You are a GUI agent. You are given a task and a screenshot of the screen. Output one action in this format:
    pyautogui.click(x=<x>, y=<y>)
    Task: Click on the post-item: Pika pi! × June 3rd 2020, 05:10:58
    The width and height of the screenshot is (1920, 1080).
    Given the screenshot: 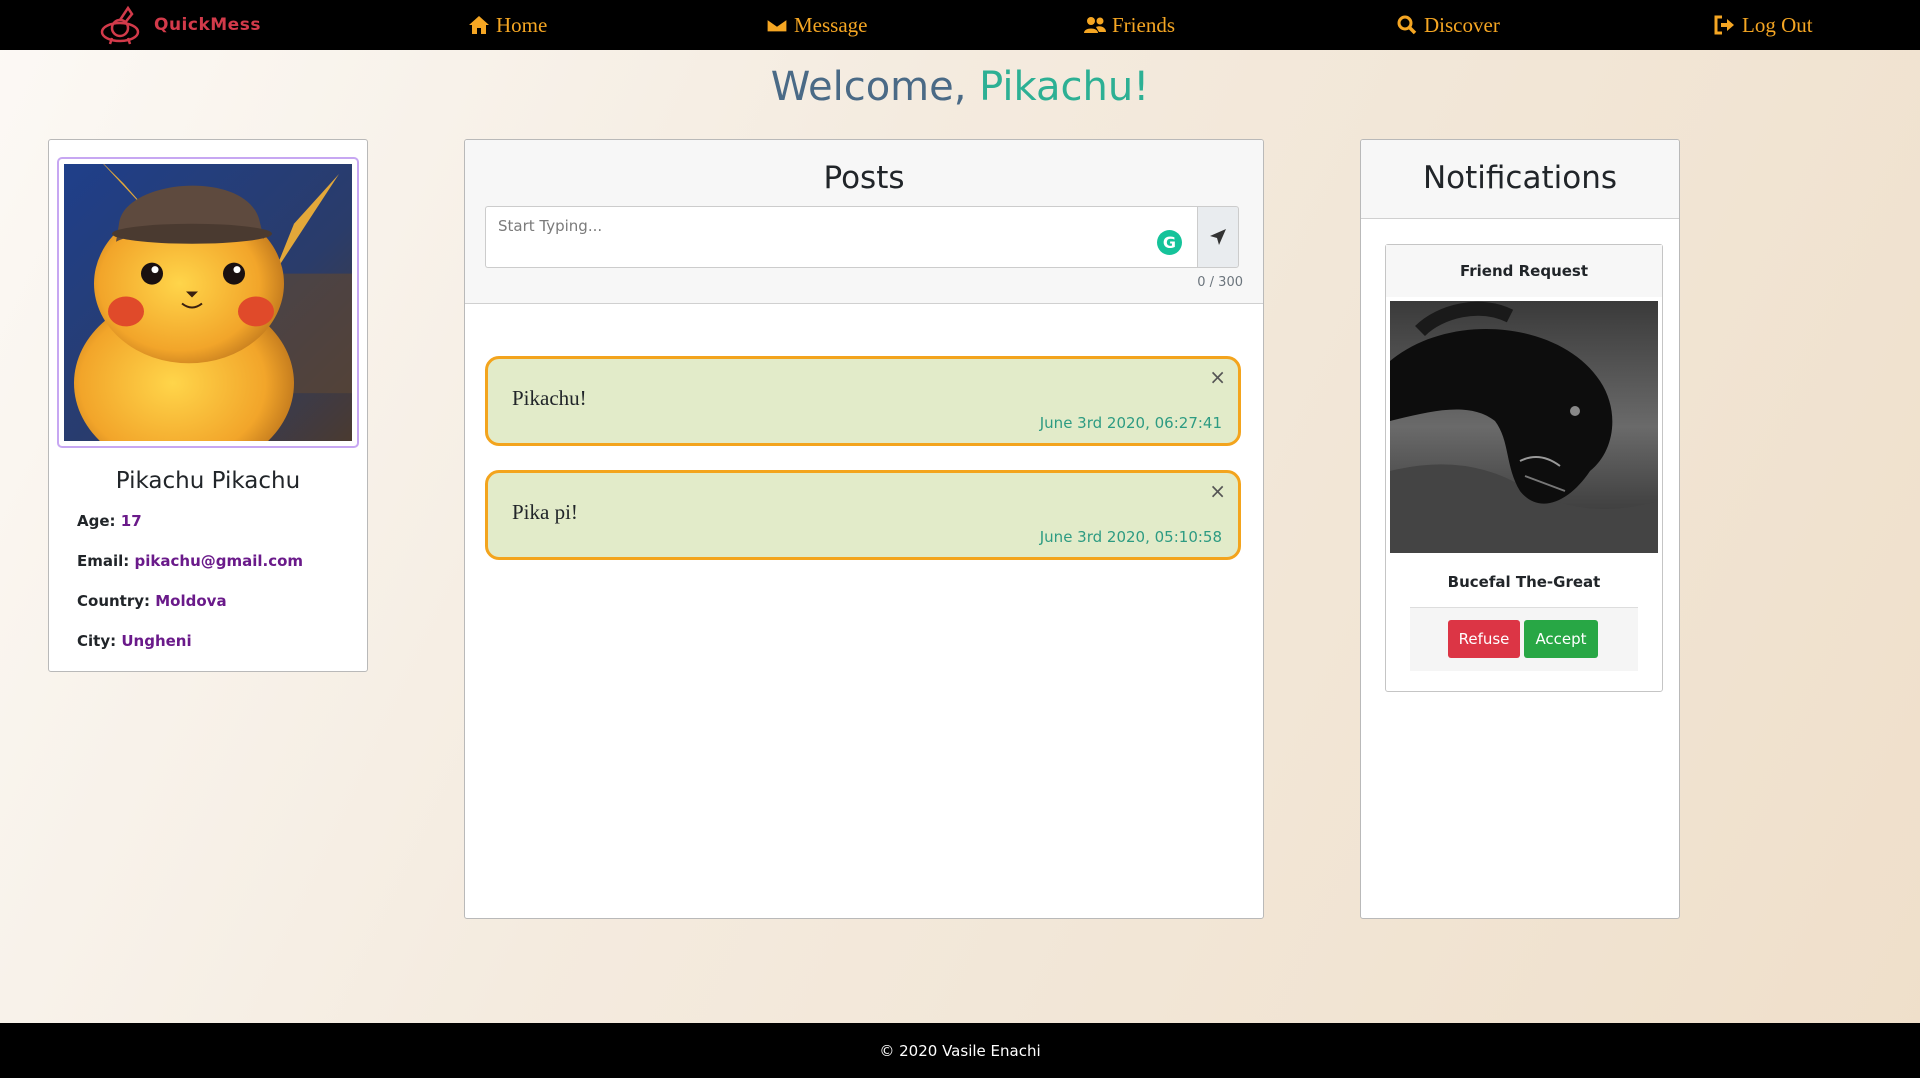 What is the action you would take?
    pyautogui.click(x=863, y=515)
    